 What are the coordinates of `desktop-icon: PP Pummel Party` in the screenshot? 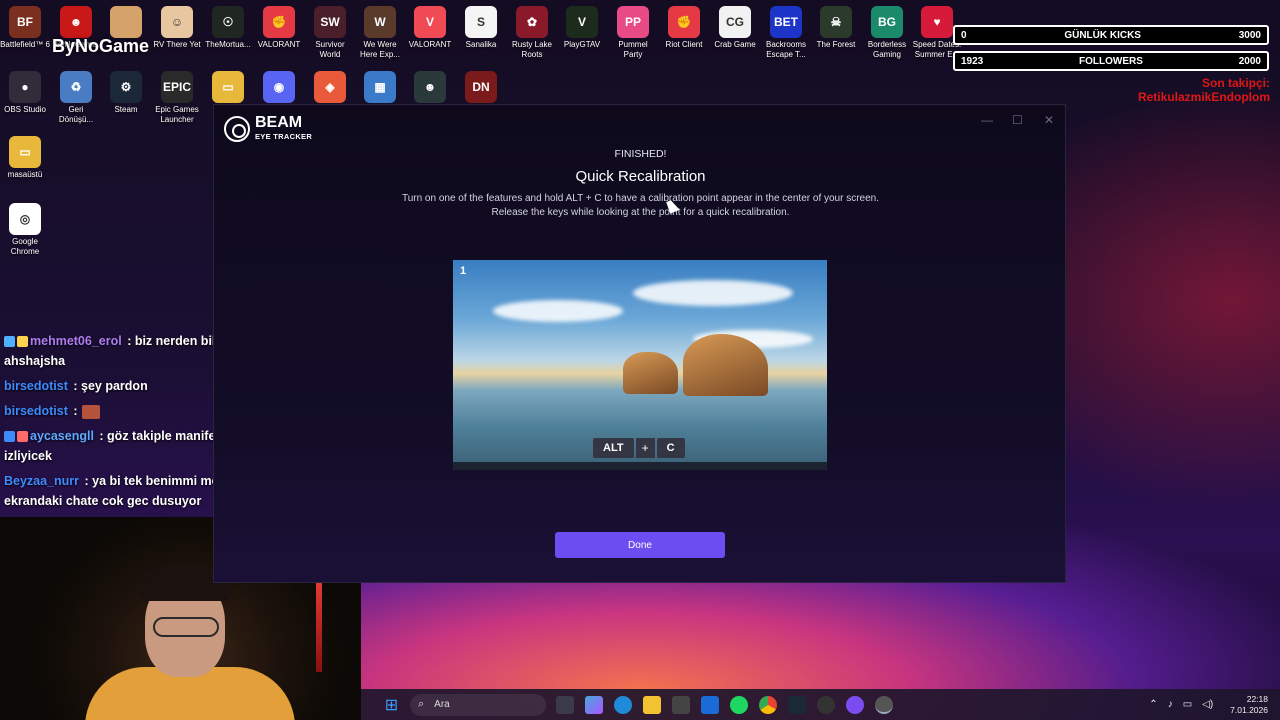 It's located at (633, 31).